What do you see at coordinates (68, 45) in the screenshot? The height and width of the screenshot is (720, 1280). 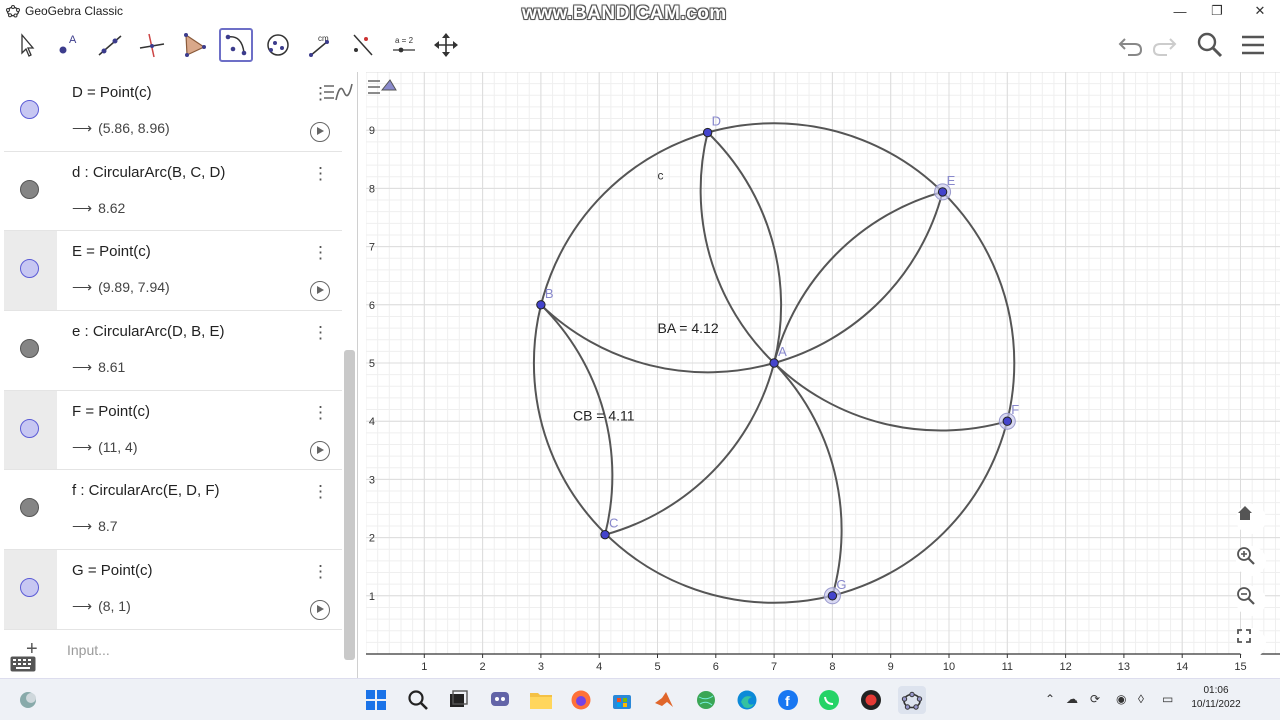 I see `point-tool-button: A` at bounding box center [68, 45].